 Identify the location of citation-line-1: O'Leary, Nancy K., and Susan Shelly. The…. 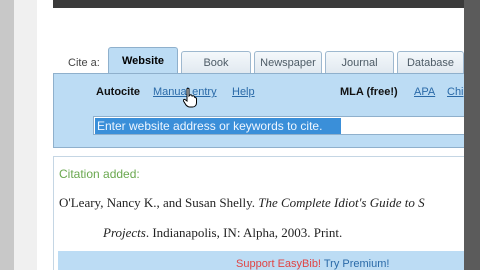
(242, 203).